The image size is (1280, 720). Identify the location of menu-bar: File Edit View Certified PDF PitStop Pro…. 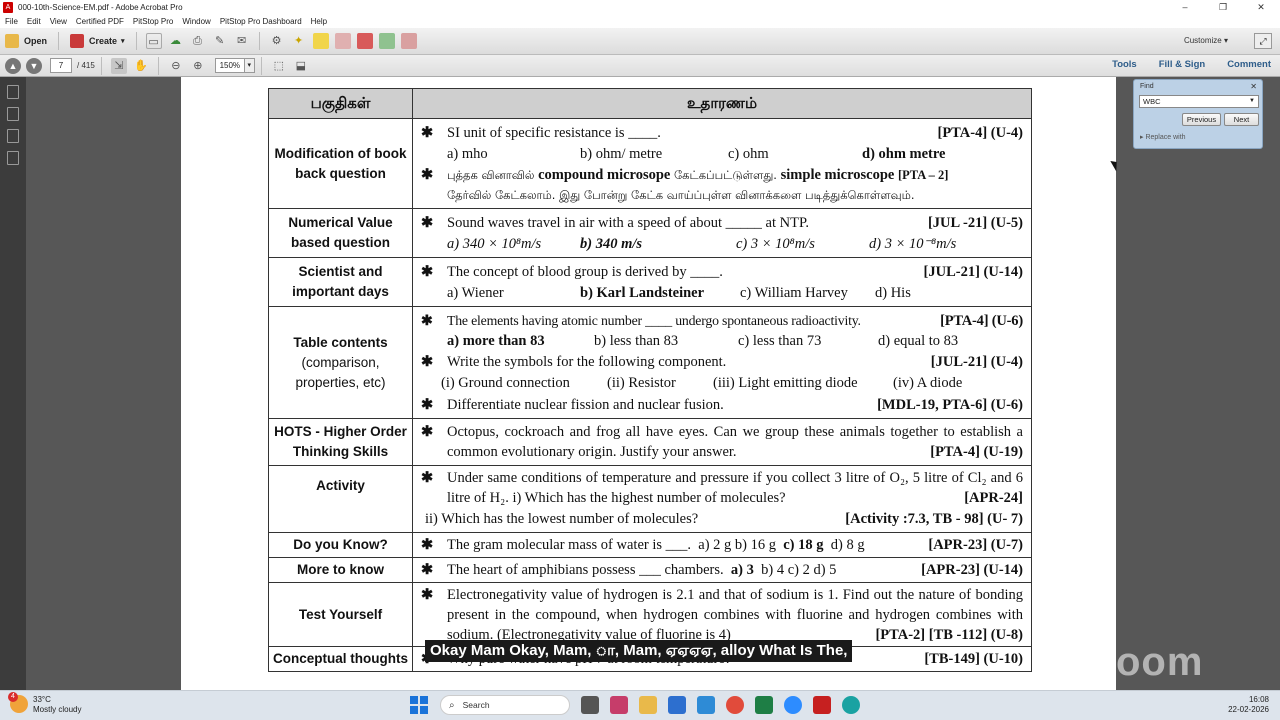
(640, 21).